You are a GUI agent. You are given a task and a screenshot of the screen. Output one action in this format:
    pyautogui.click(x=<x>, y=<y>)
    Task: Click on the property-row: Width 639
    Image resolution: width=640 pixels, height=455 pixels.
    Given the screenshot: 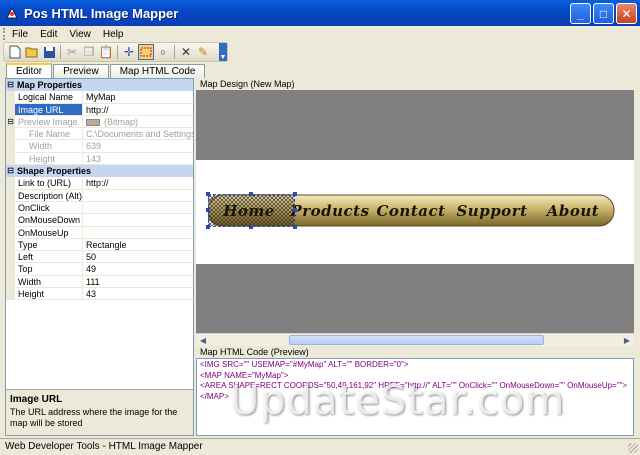 What is the action you would take?
    pyautogui.click(x=99, y=146)
    